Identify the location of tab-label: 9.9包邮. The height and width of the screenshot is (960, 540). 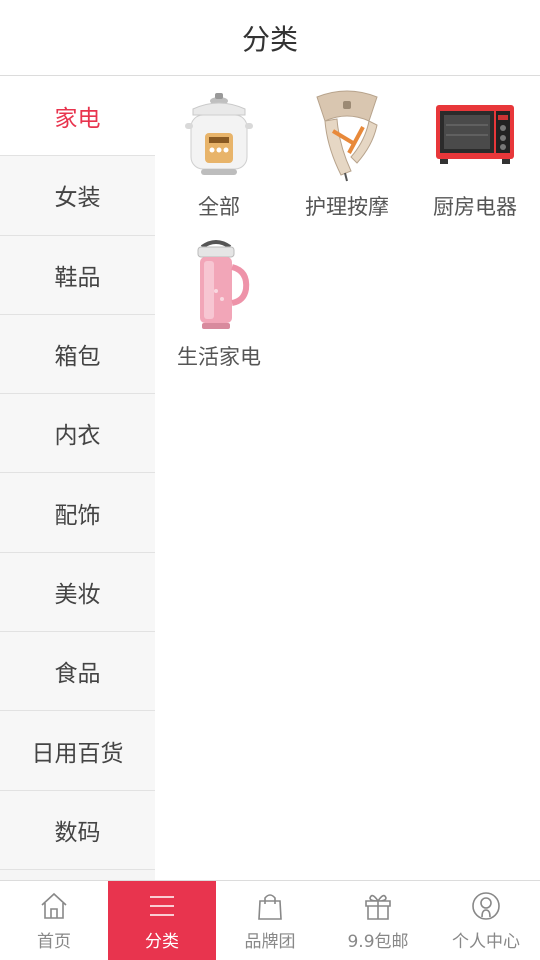
(378, 942).